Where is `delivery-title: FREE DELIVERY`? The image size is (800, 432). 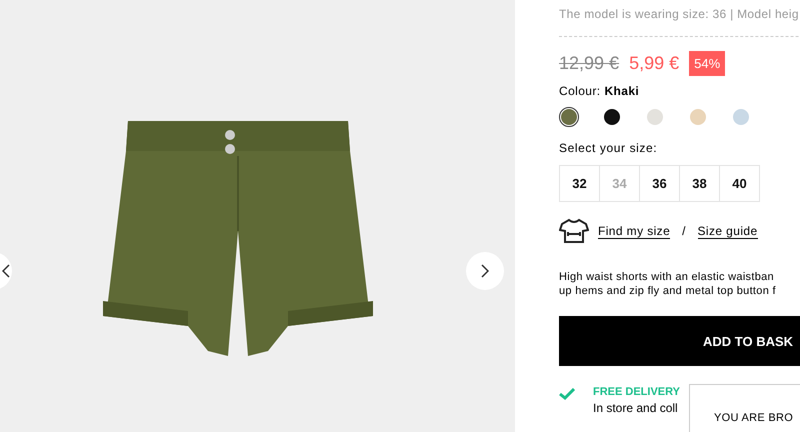
delivery-title: FREE DELIVERY is located at coordinates (636, 392).